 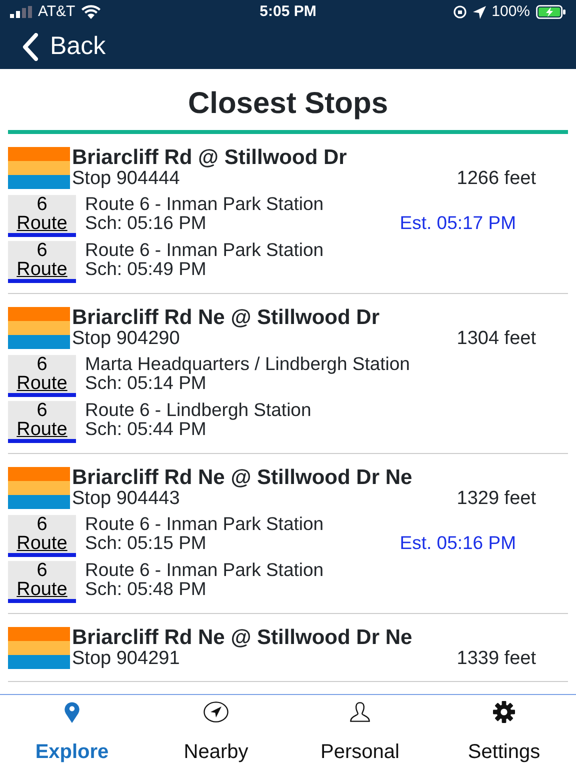 I want to click on back-button: Back, so click(x=64, y=47).